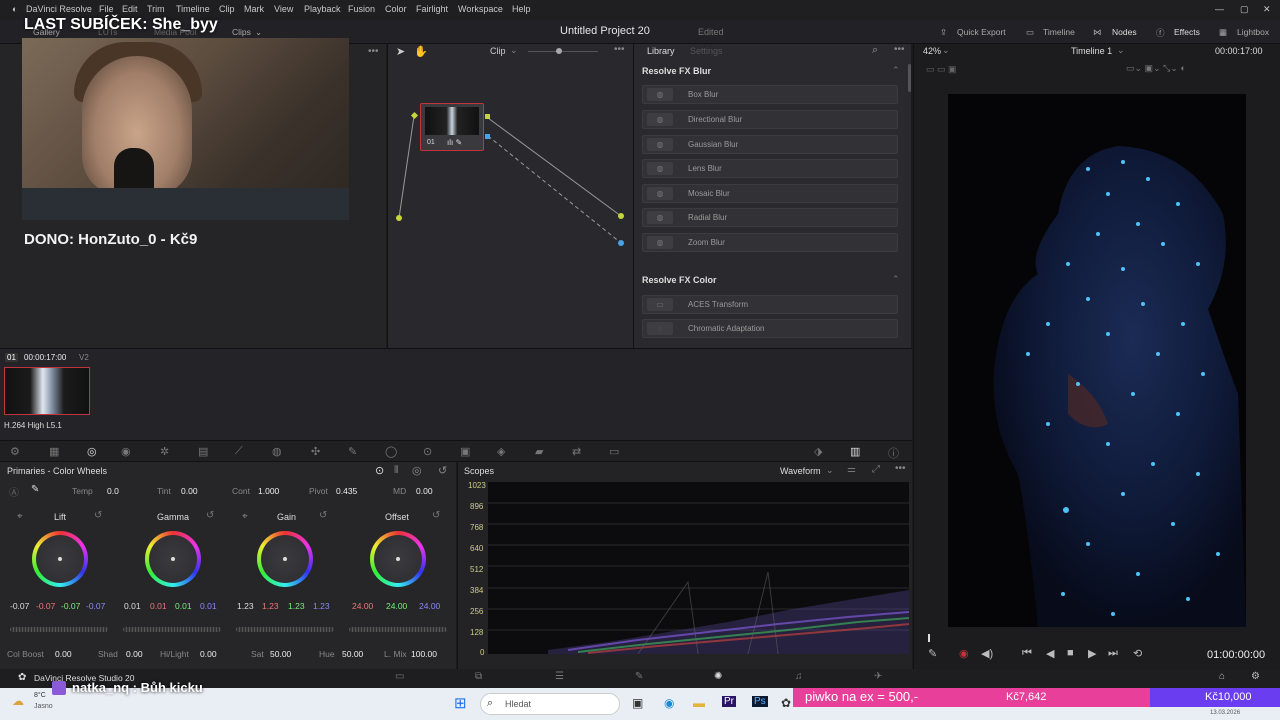 Image resolution: width=1280 pixels, height=720 pixels. I want to click on menu-mark: Mark, so click(254, 9).